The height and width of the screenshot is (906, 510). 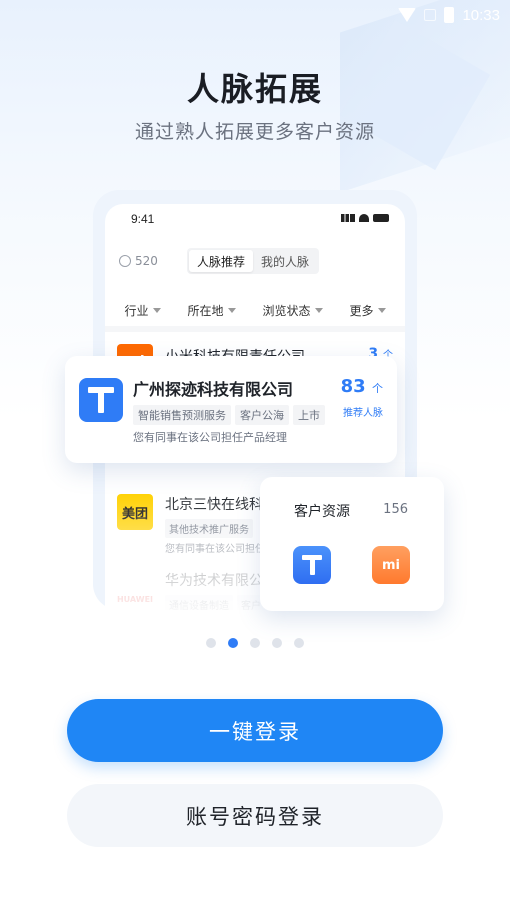 I want to click on company-tags: 智能销售预测服务 客户公海 上市, so click(x=231, y=414).